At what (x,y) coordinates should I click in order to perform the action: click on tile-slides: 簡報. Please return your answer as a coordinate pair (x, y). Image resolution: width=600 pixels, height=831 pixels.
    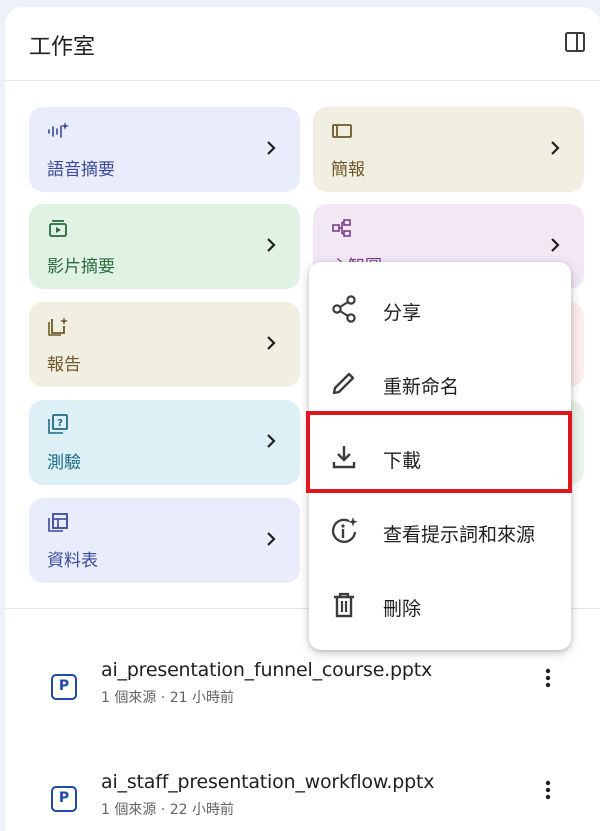
    Looking at the image, I should click on (448, 149).